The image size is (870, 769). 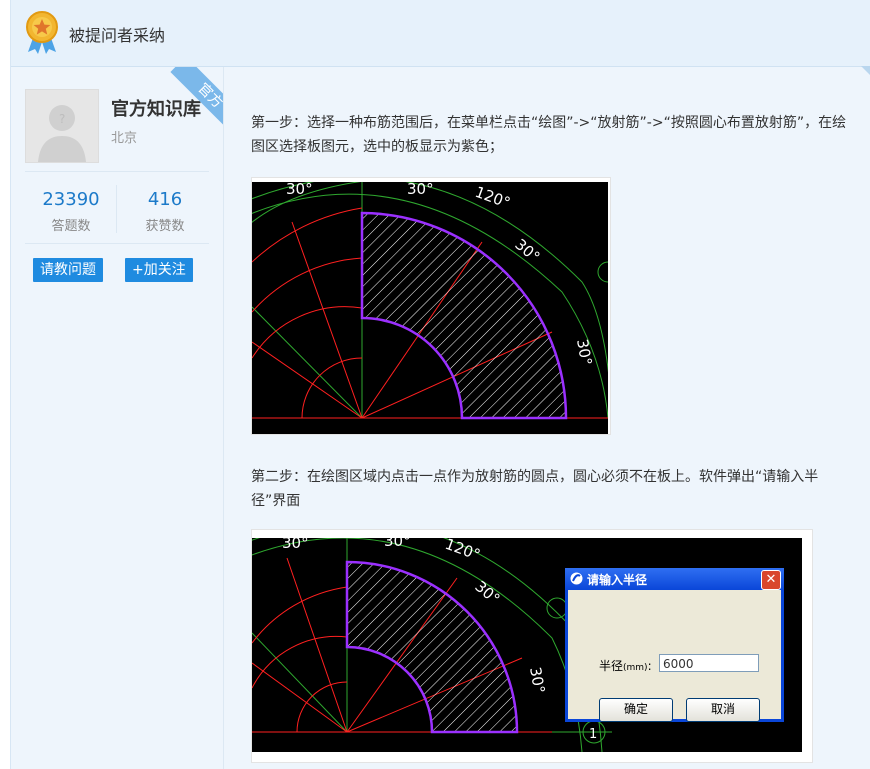 I want to click on radius-unit: (mm), so click(x=635, y=668).